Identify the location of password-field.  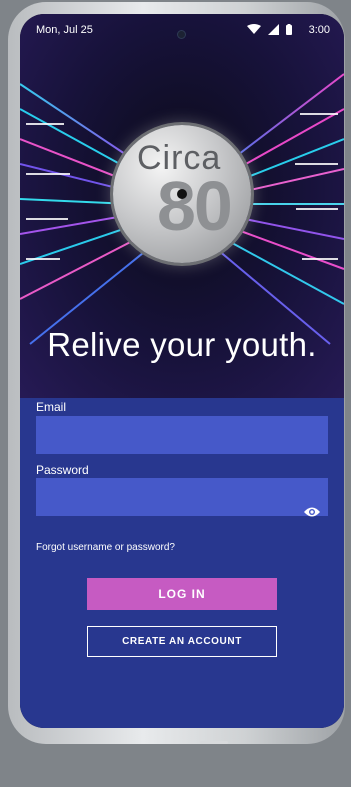
(182, 497).